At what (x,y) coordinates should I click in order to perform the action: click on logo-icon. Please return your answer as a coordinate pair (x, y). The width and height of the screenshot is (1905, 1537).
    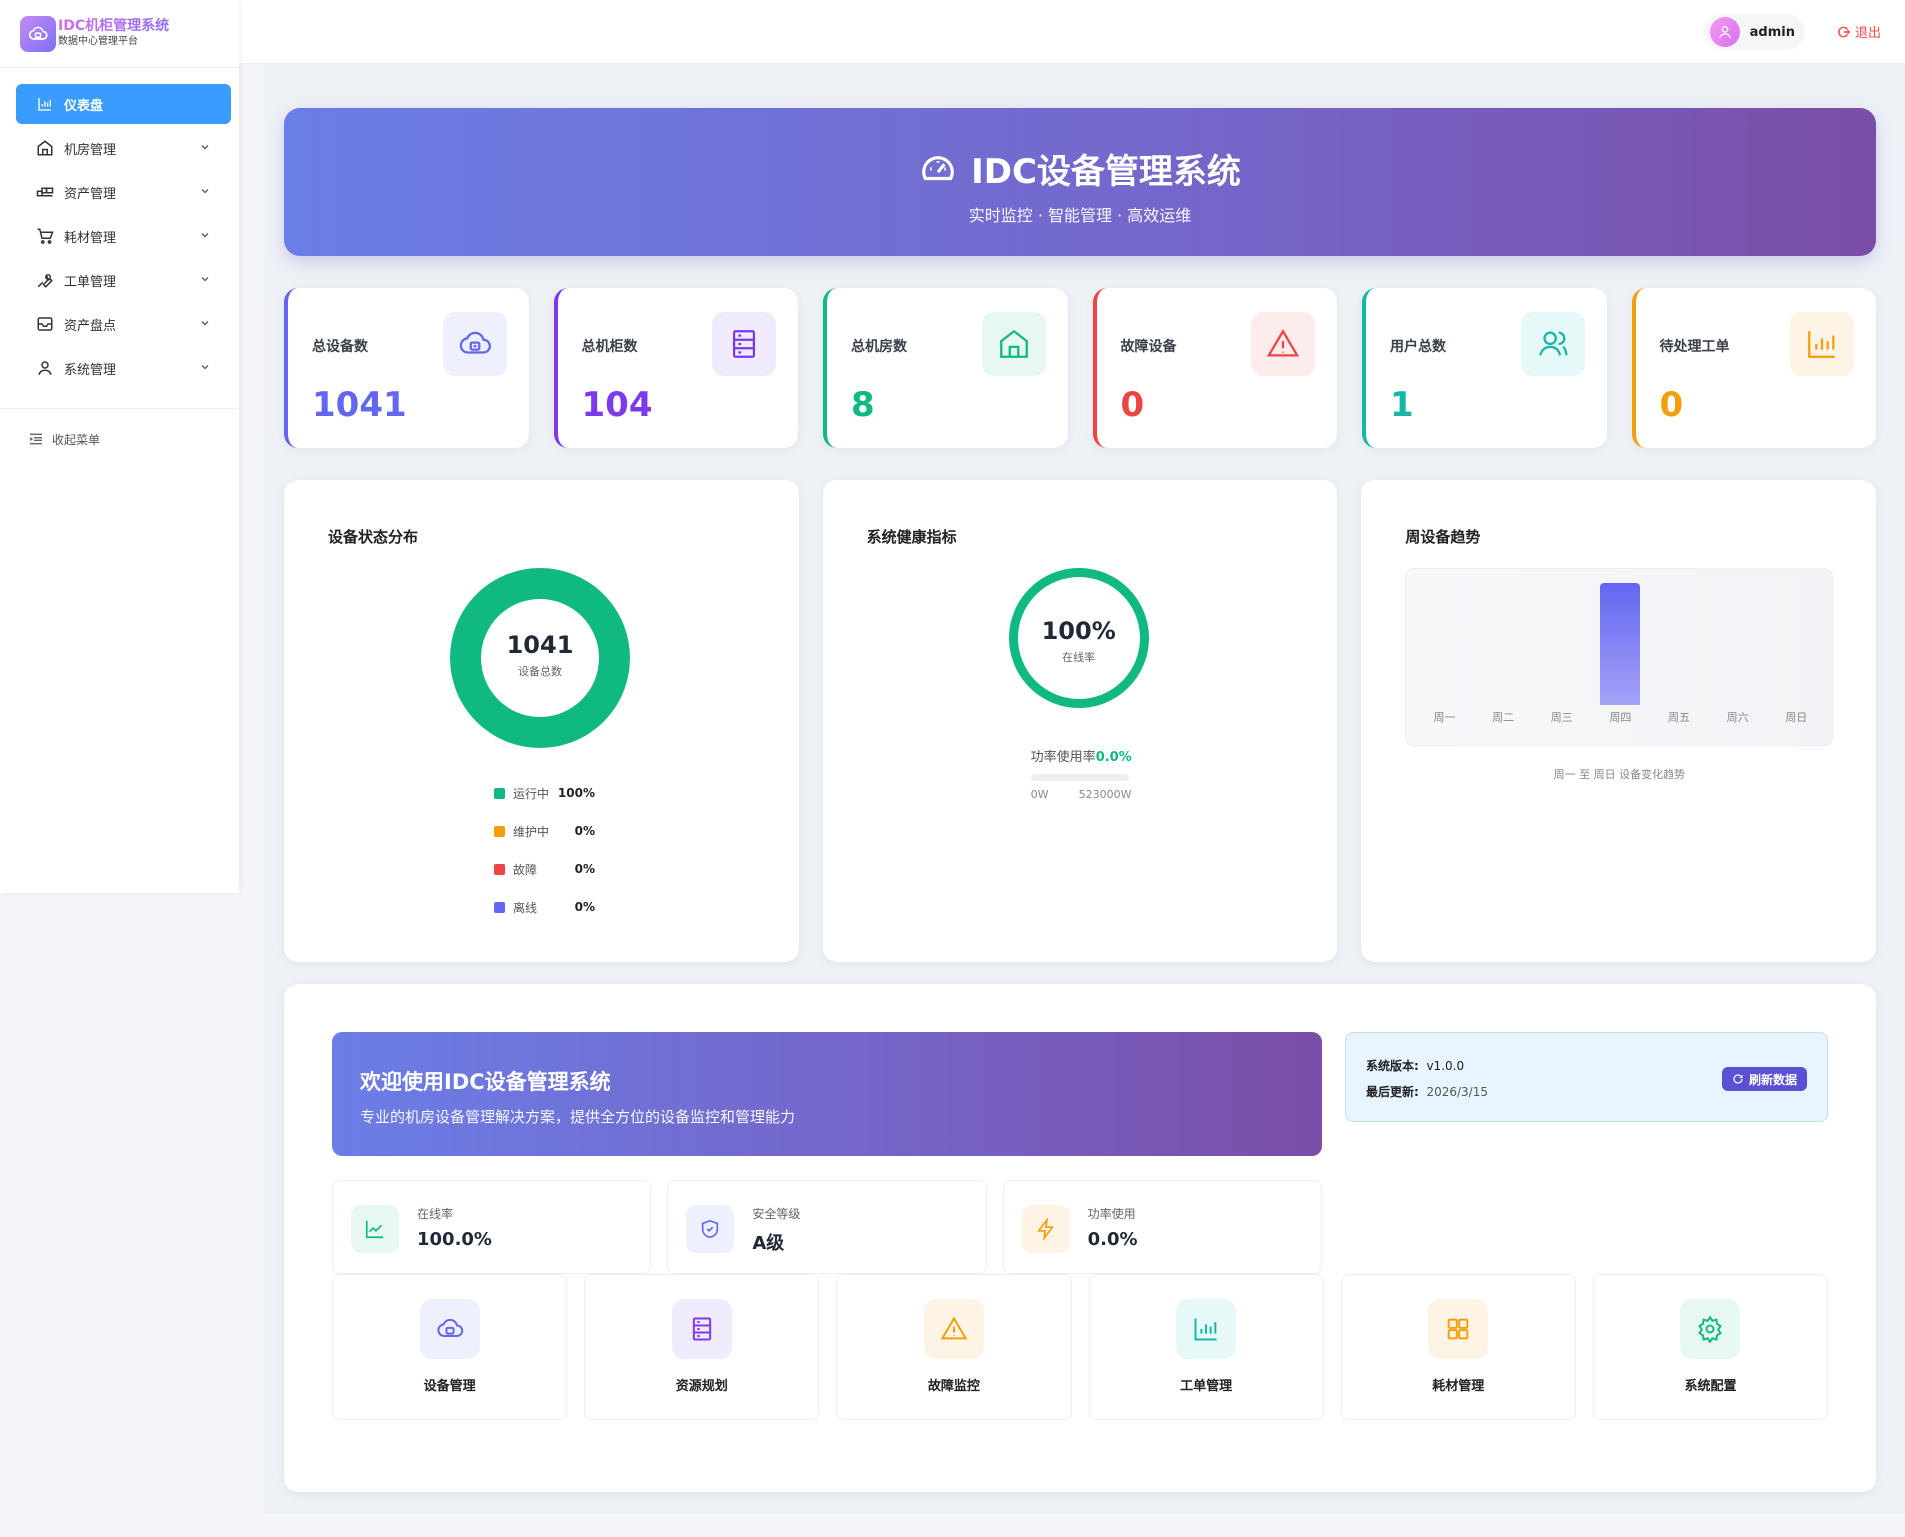
    Looking at the image, I should click on (38, 33).